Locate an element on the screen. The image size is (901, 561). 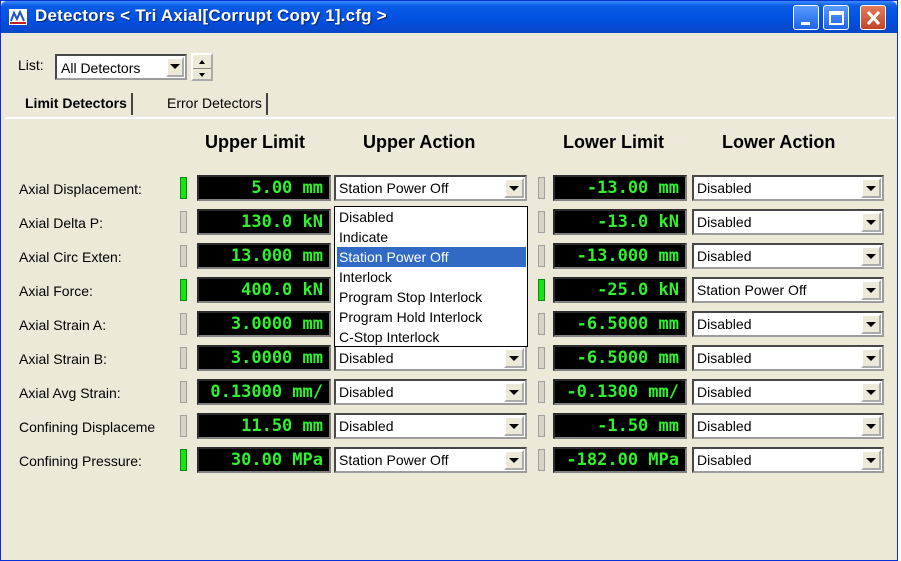
lower-limit-display: -13.00 mm is located at coordinates (620, 188).